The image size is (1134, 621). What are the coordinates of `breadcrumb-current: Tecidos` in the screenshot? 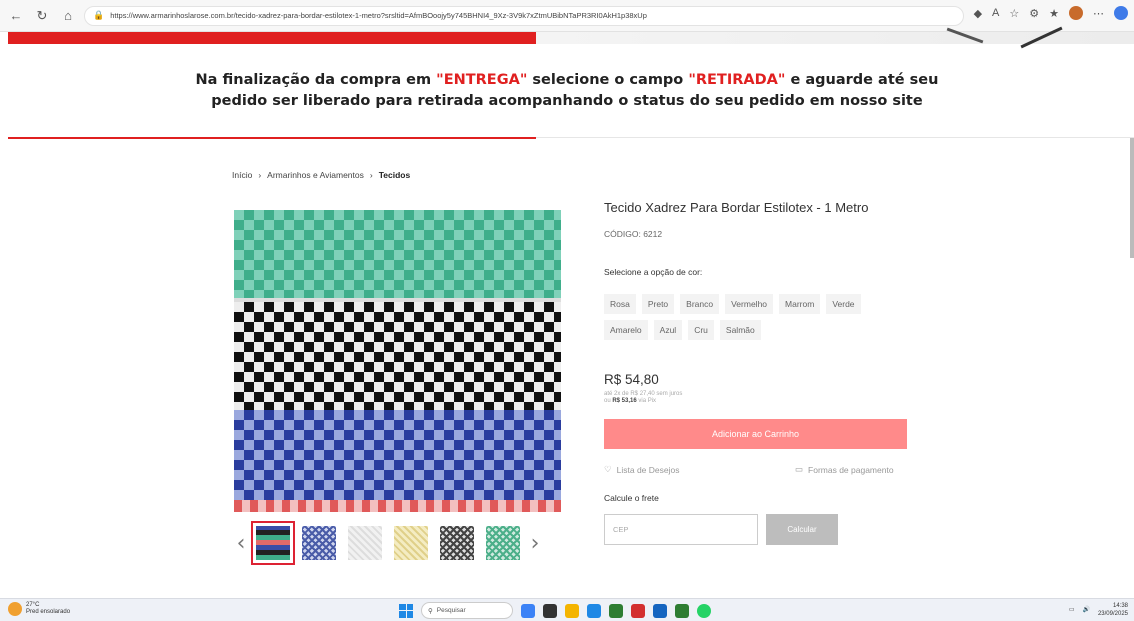 It's located at (395, 175).